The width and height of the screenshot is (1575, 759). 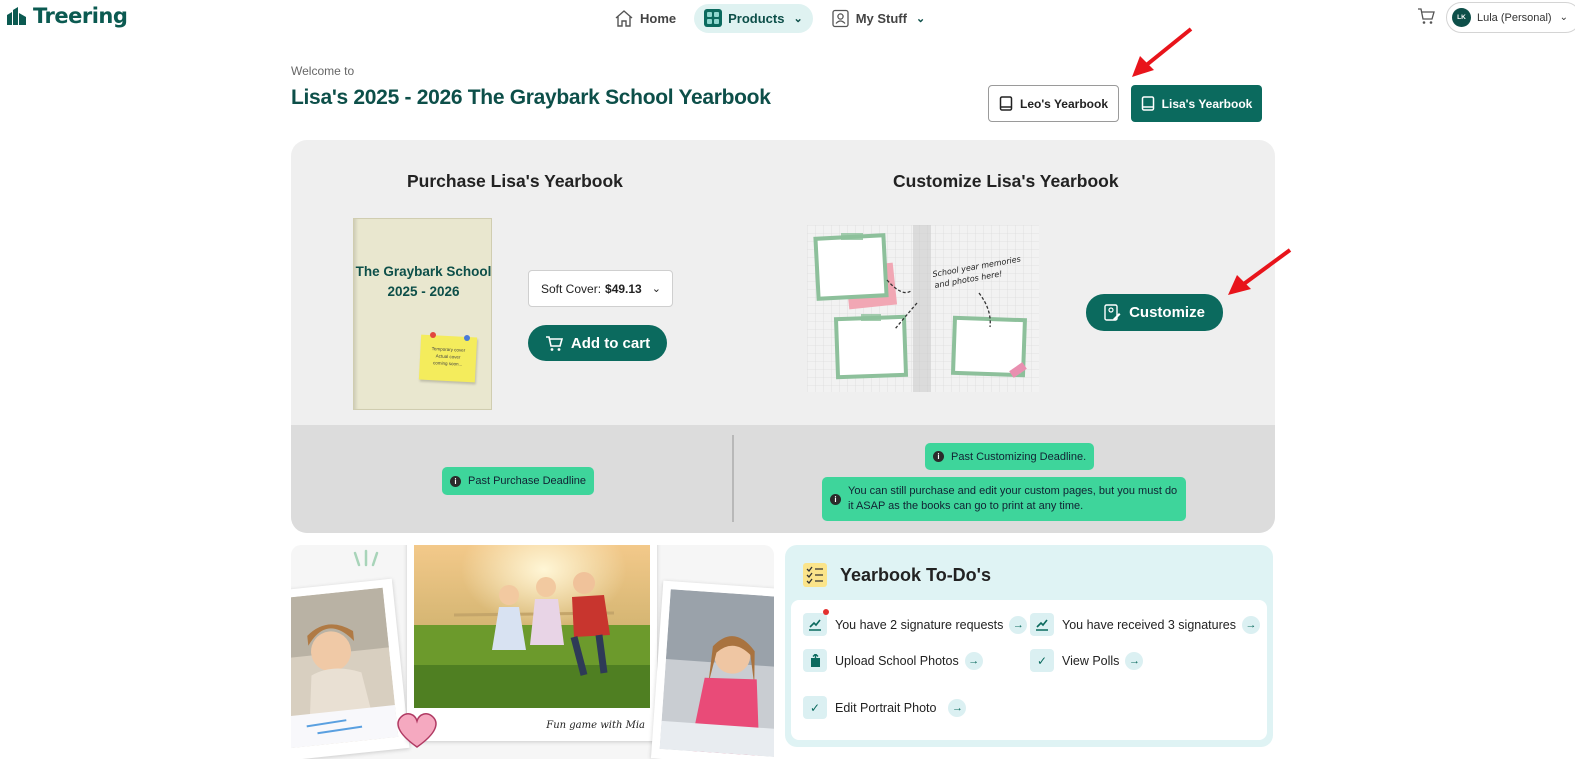 I want to click on open-yearbook-illustration: School year memories and photos here!, so click(x=923, y=308).